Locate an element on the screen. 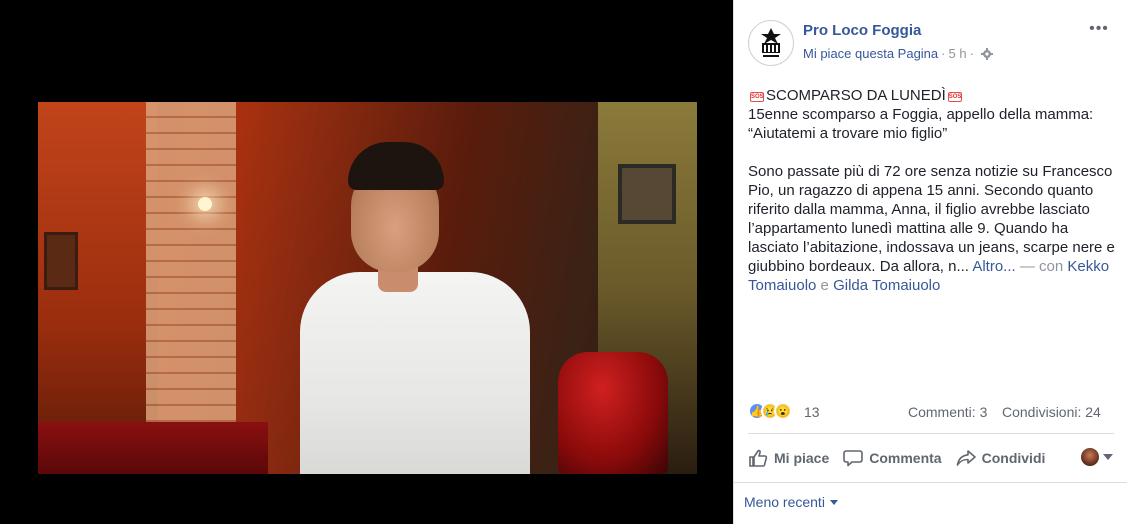 Image resolution: width=1127 pixels, height=524 pixels. like-button: Mi piace is located at coordinates (788, 458).